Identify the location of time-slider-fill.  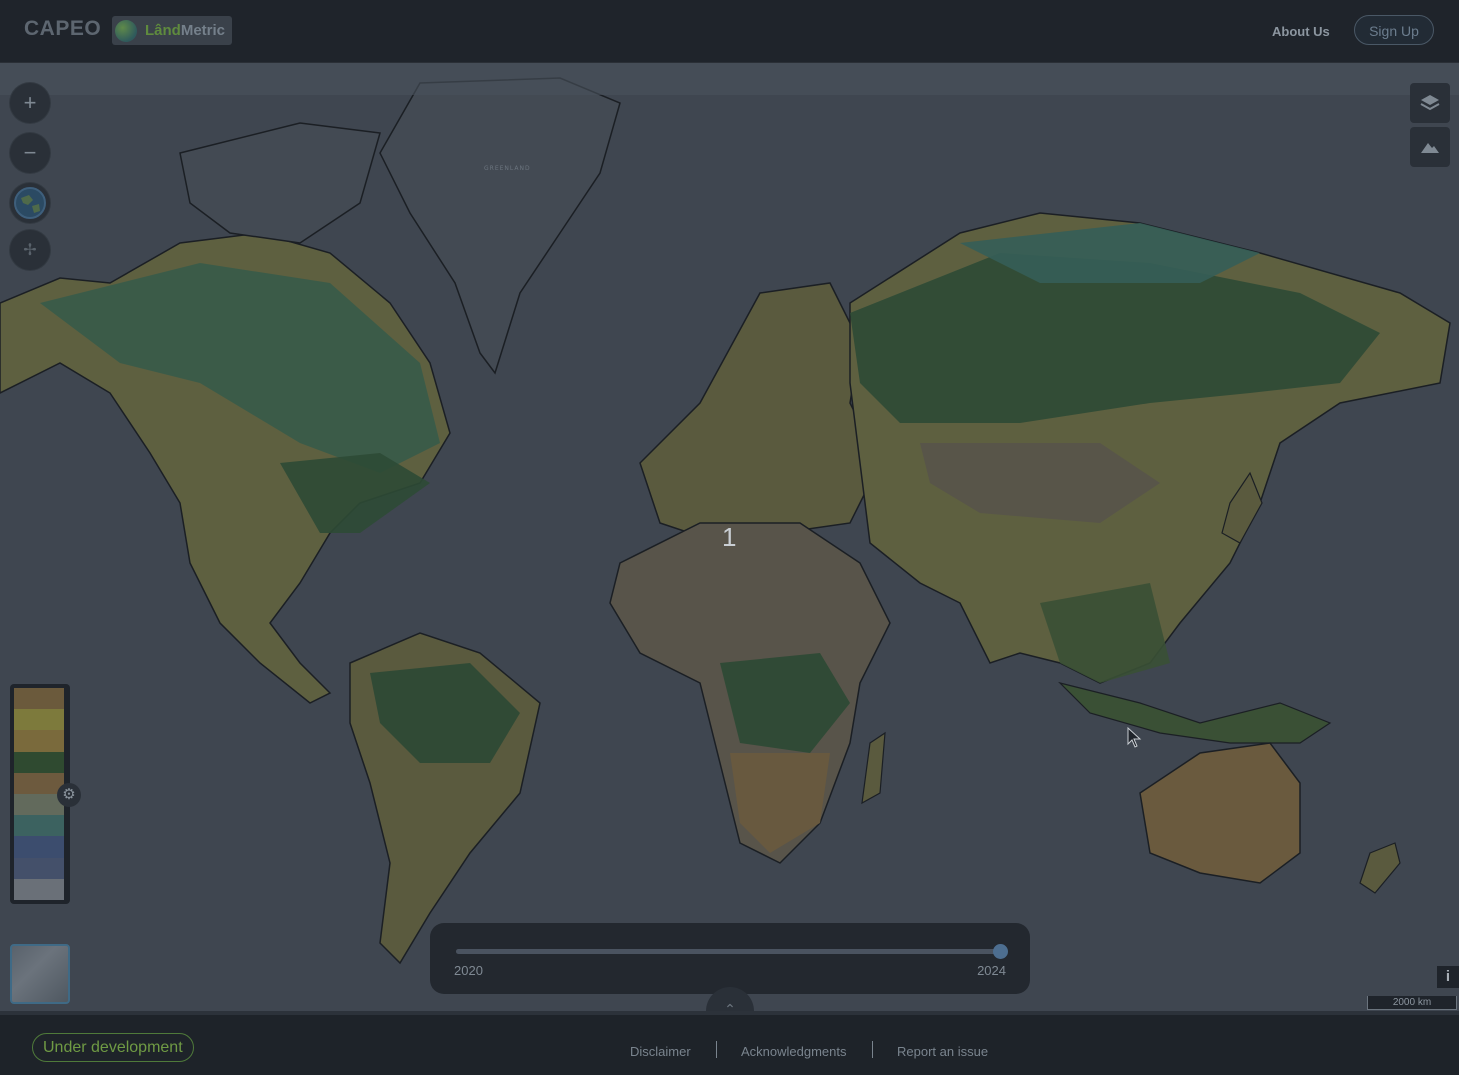
(728, 951).